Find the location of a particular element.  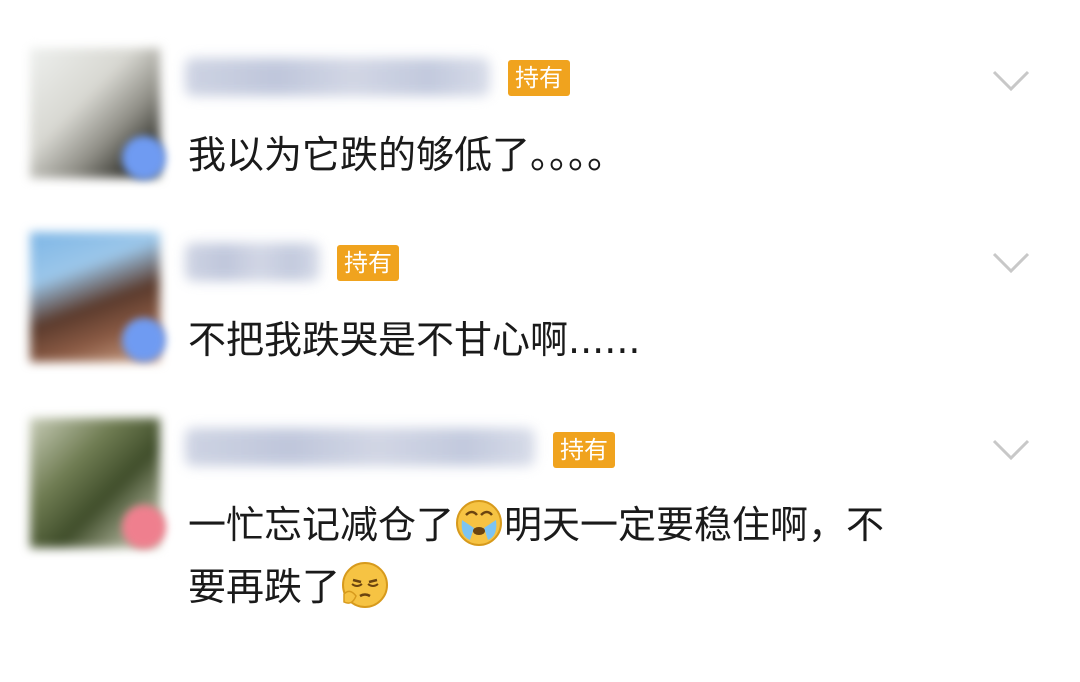

comment-text-part2: 明天一定要稳住啊，不 is located at coordinates (694, 525).